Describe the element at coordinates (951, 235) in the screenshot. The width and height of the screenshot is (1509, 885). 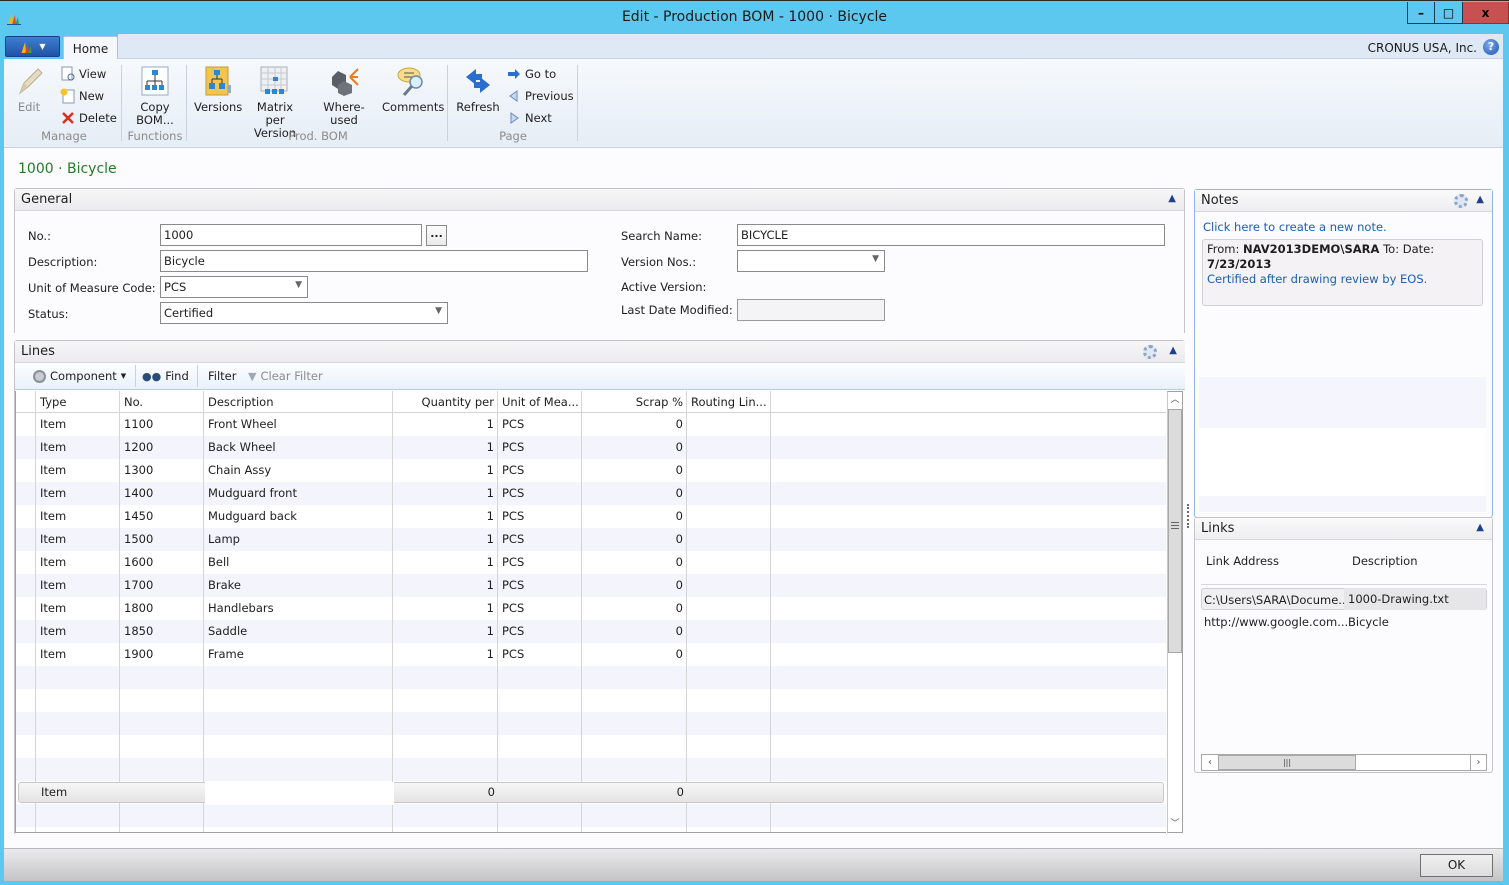
I see `search-name-input` at that location.